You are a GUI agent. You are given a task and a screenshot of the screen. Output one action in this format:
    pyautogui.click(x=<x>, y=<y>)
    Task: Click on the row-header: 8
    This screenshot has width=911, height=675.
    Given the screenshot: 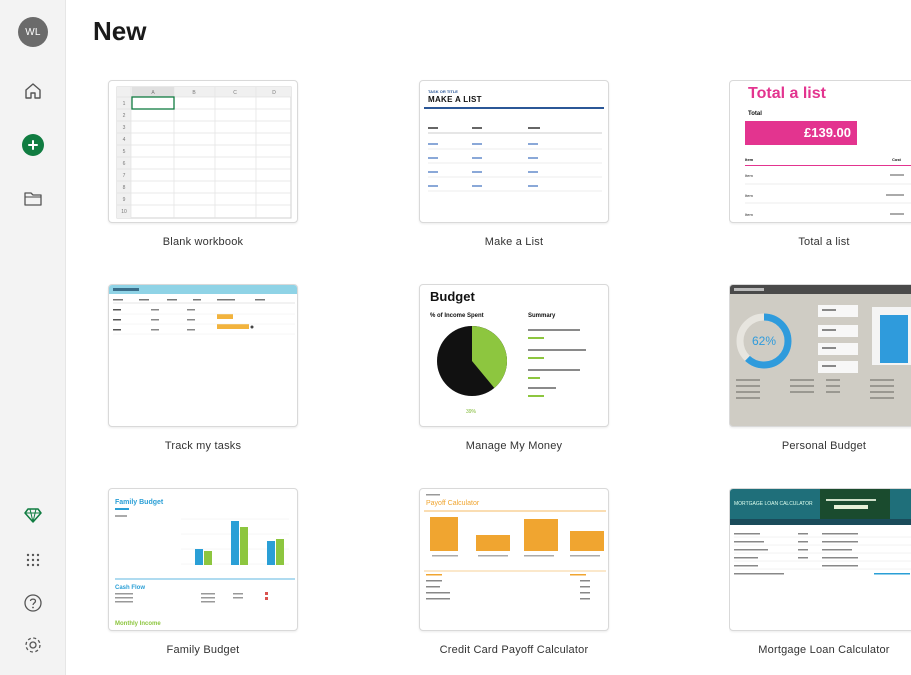 What is the action you would take?
    pyautogui.click(x=124, y=188)
    